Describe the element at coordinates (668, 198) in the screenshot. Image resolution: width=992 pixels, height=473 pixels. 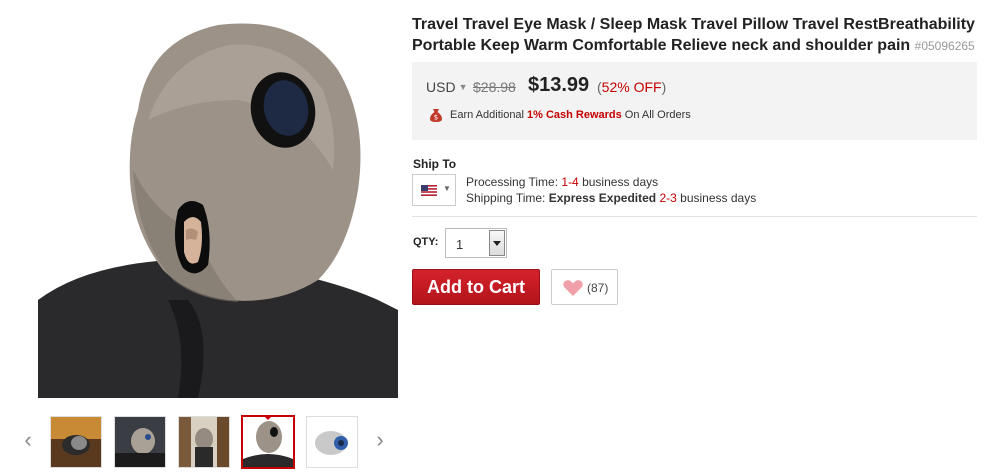
I see `shipping-range: 2-3` at that location.